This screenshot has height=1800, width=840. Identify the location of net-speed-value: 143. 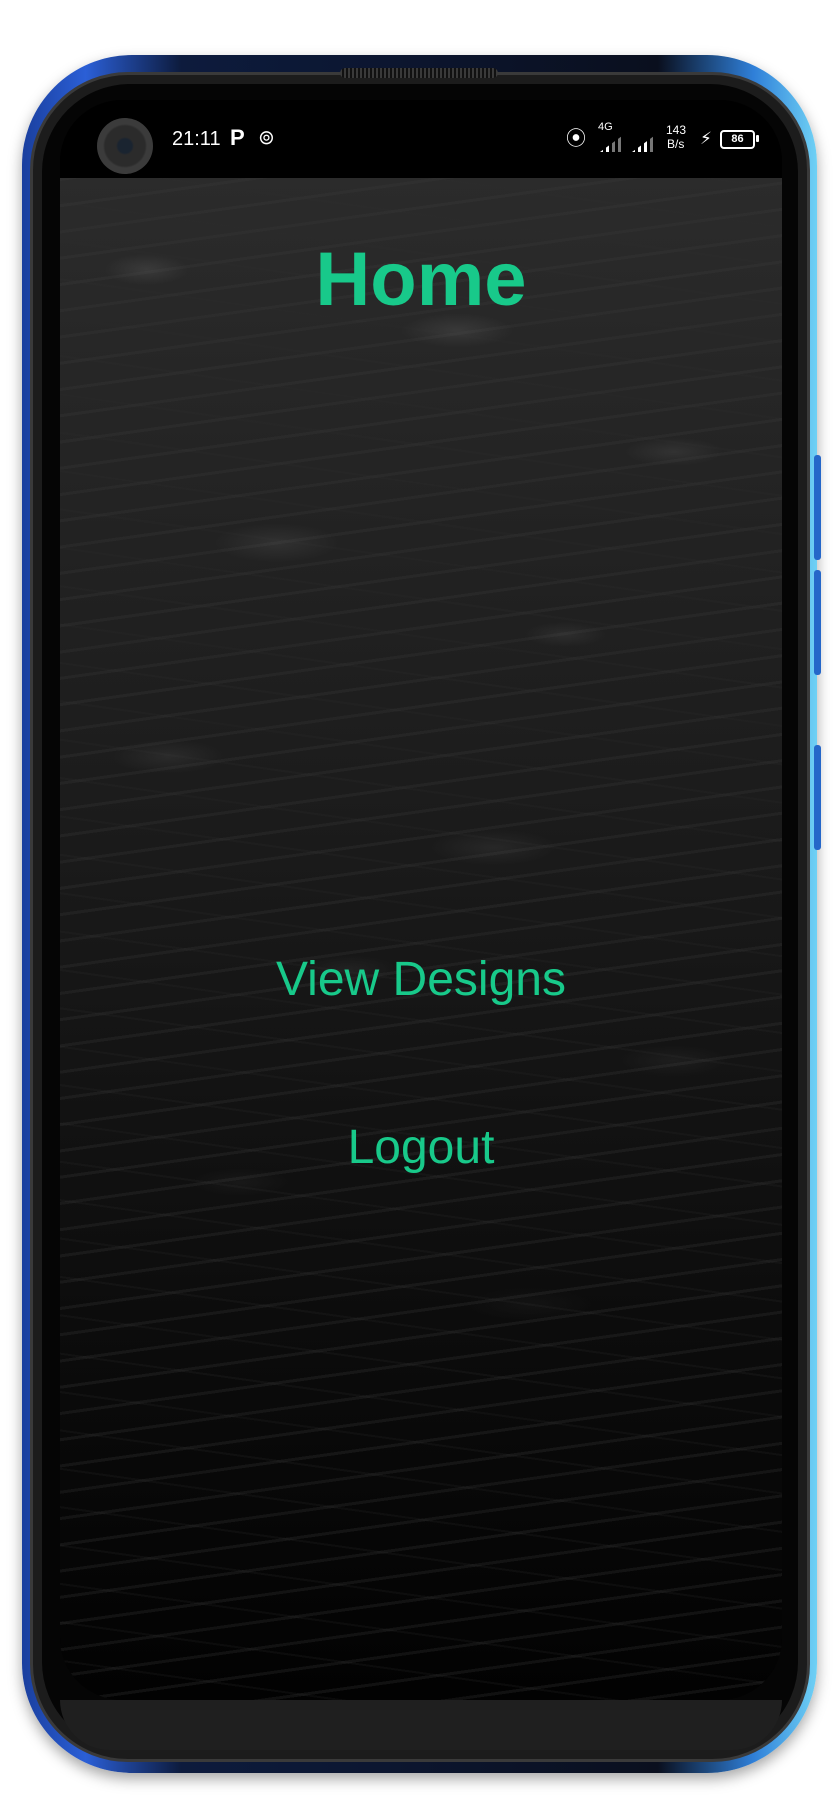
(676, 130).